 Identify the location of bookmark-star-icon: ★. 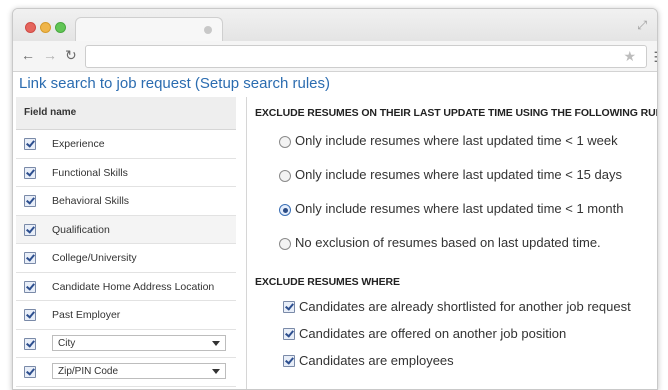
(629, 56).